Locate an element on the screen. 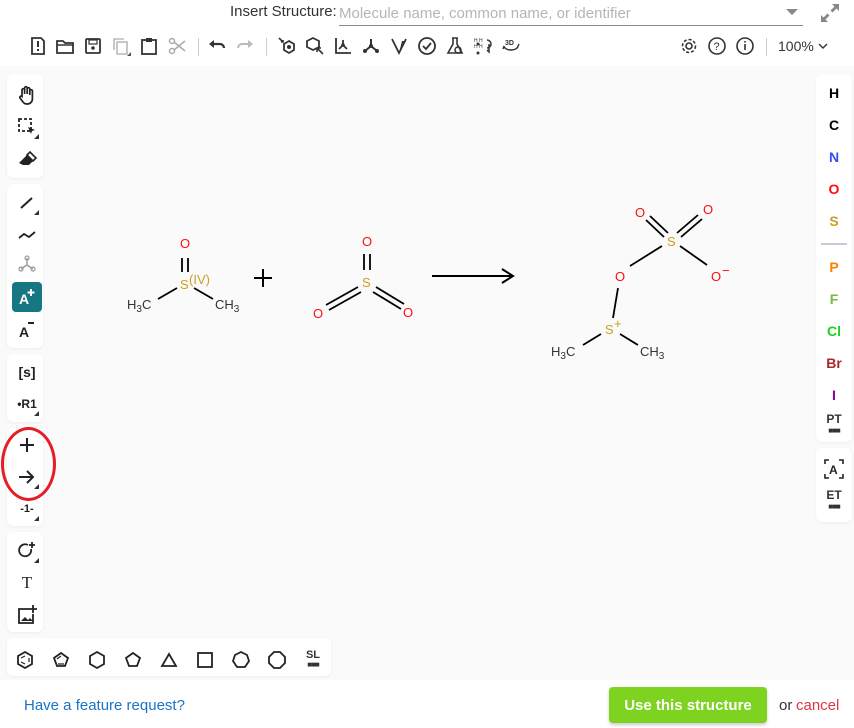 The width and height of the screenshot is (854, 728). atom-i-button: I is located at coordinates (834, 395).